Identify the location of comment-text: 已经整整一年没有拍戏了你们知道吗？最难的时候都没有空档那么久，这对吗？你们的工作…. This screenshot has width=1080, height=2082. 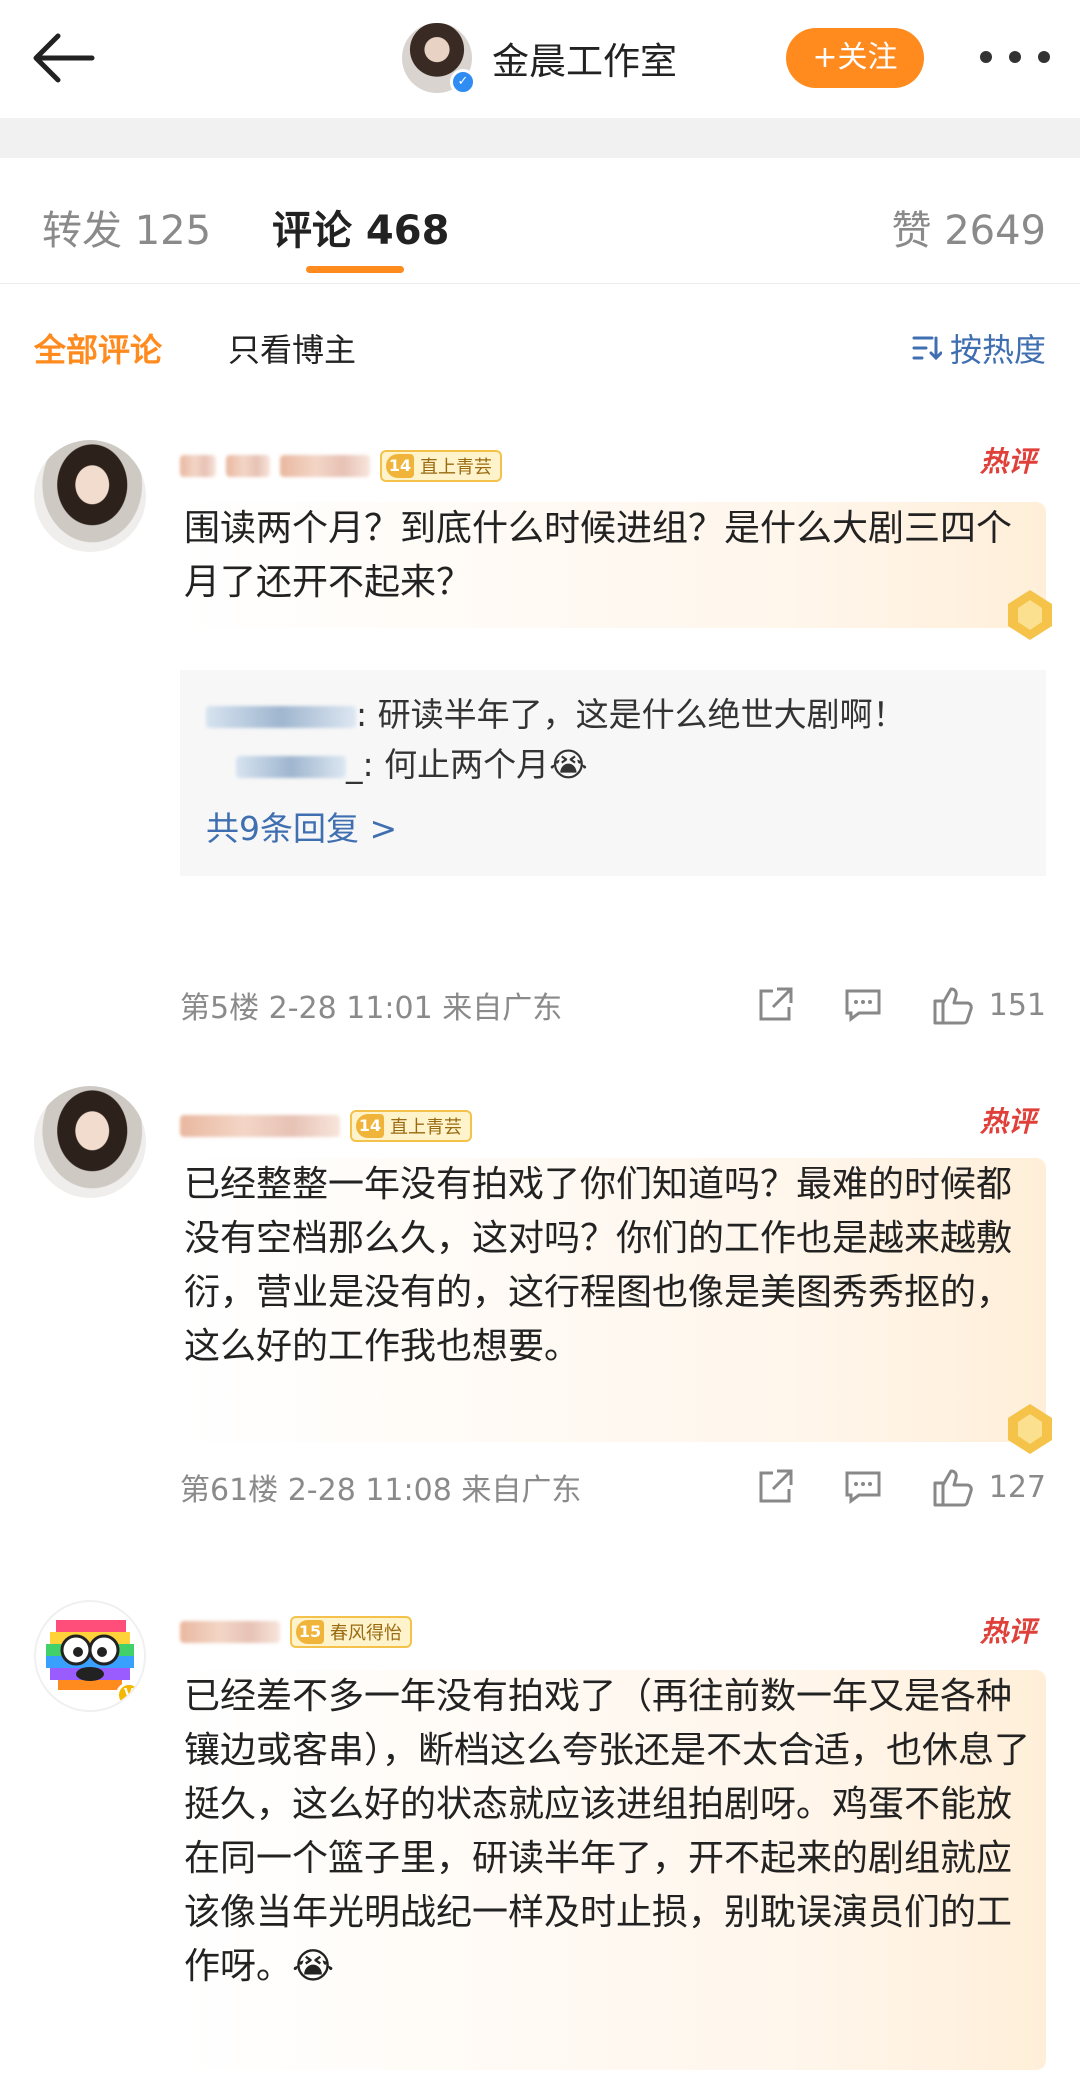
(613, 1300).